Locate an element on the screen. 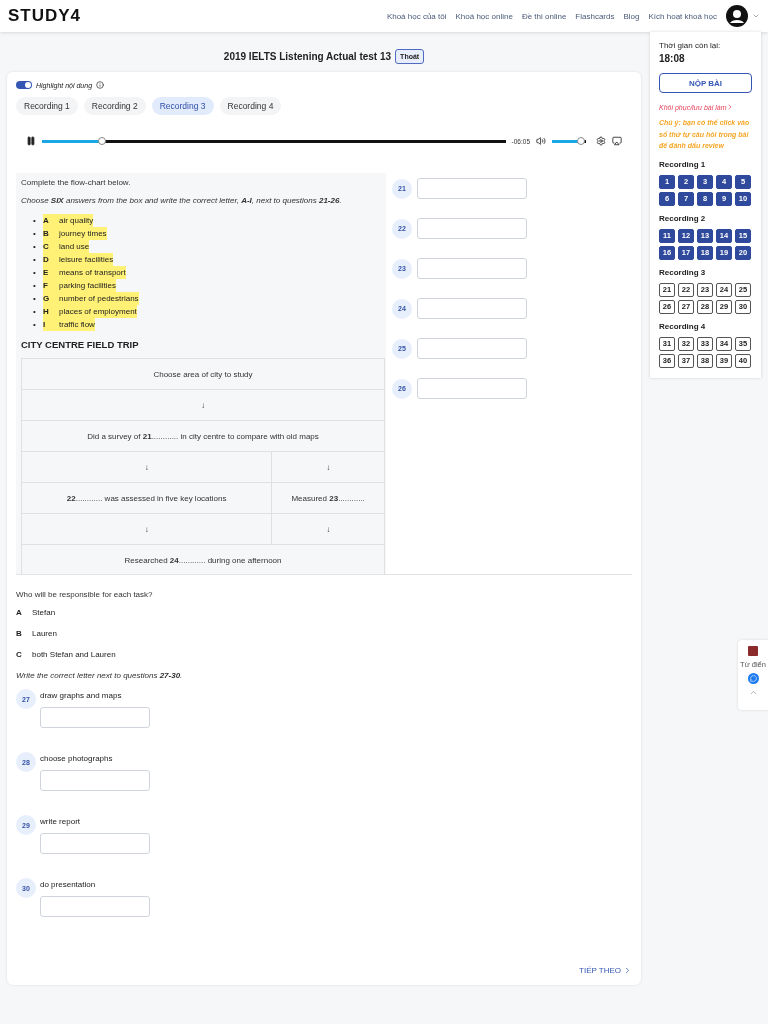 This screenshot has height=1024, width=768. flowchart-text: 22............ was assessed in five key locations is located at coordinates (146, 498).